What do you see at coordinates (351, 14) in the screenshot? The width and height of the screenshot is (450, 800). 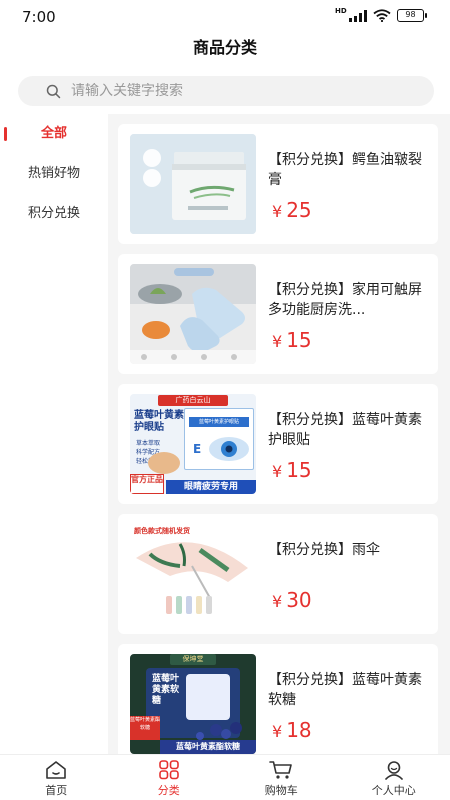 I see `signal-icon: HD` at bounding box center [351, 14].